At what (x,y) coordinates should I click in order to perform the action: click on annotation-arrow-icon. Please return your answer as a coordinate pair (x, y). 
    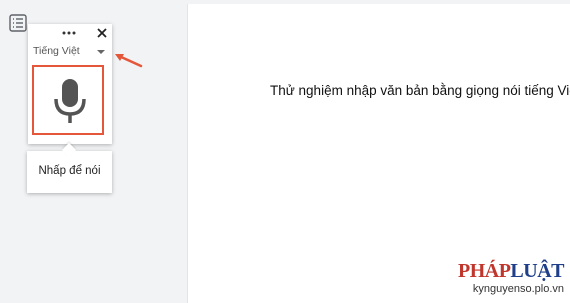
    Looking at the image, I should click on (129, 61).